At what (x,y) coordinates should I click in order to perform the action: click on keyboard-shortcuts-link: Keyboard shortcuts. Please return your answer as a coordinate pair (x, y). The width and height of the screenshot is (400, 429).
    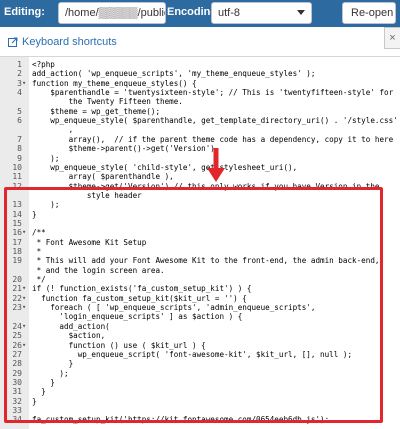
    Looking at the image, I should click on (62, 42).